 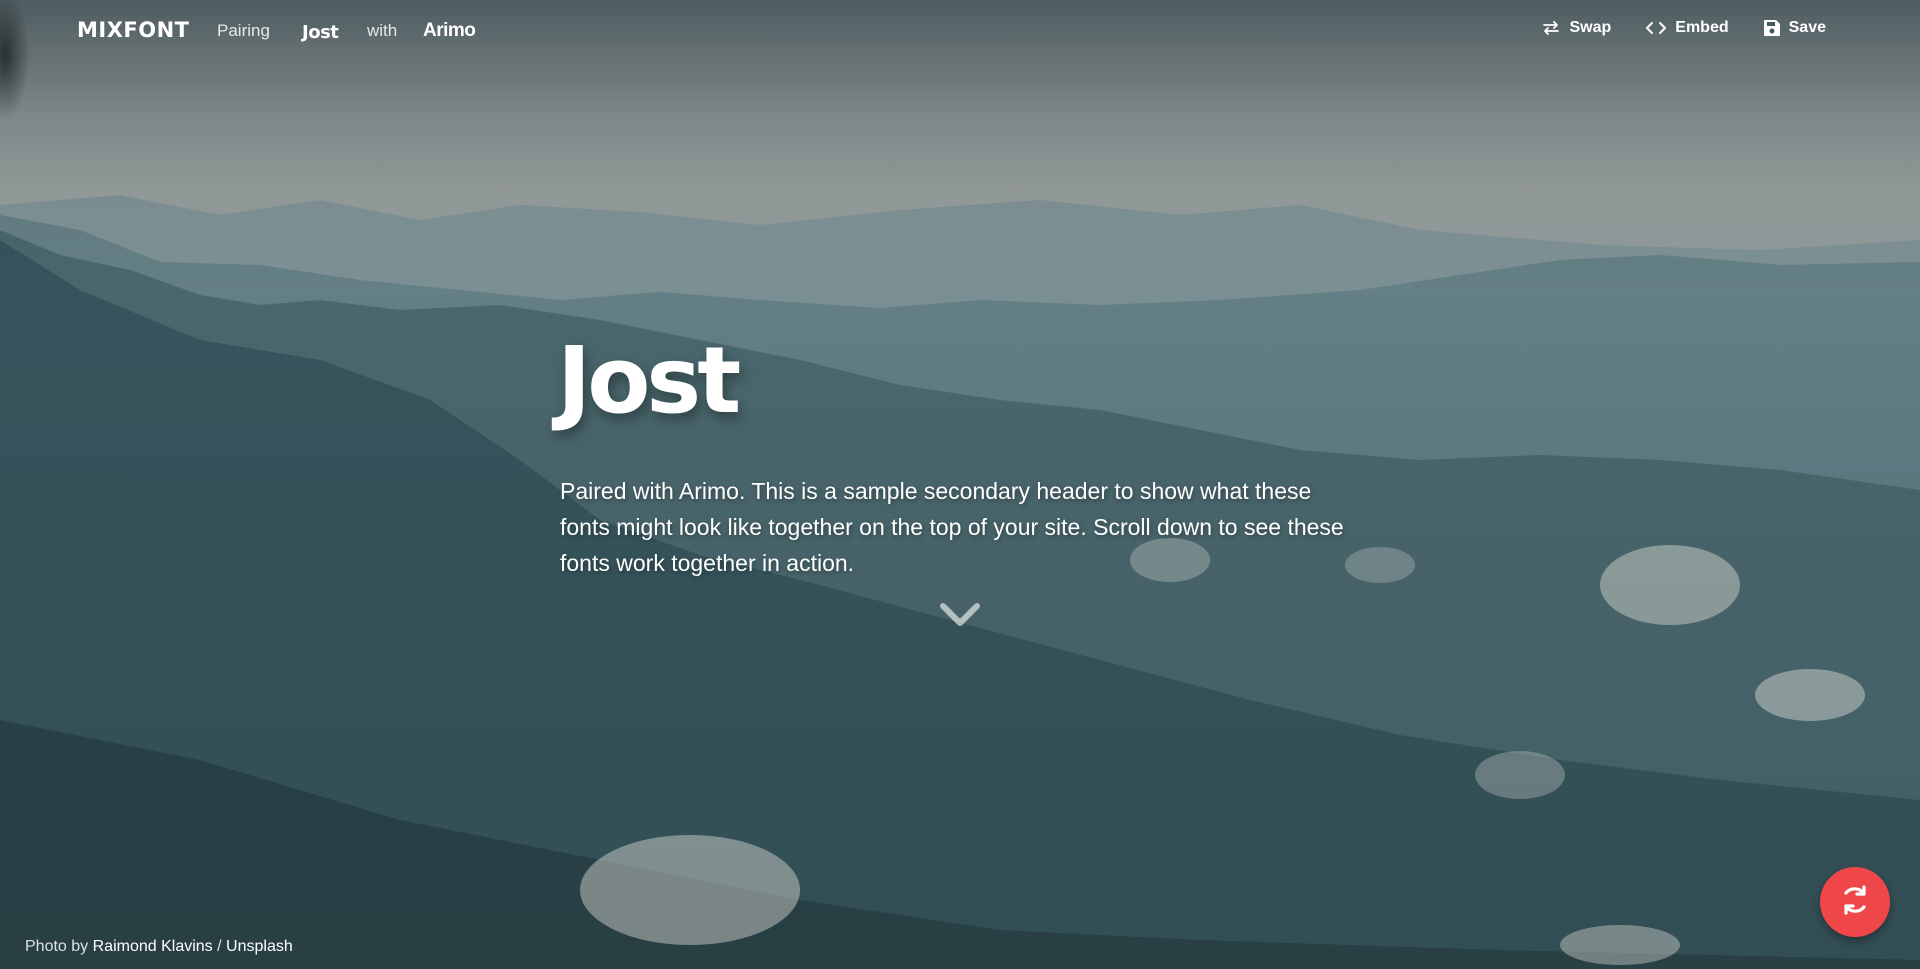 What do you see at coordinates (1807, 27) in the screenshot?
I see `save-label: Save` at bounding box center [1807, 27].